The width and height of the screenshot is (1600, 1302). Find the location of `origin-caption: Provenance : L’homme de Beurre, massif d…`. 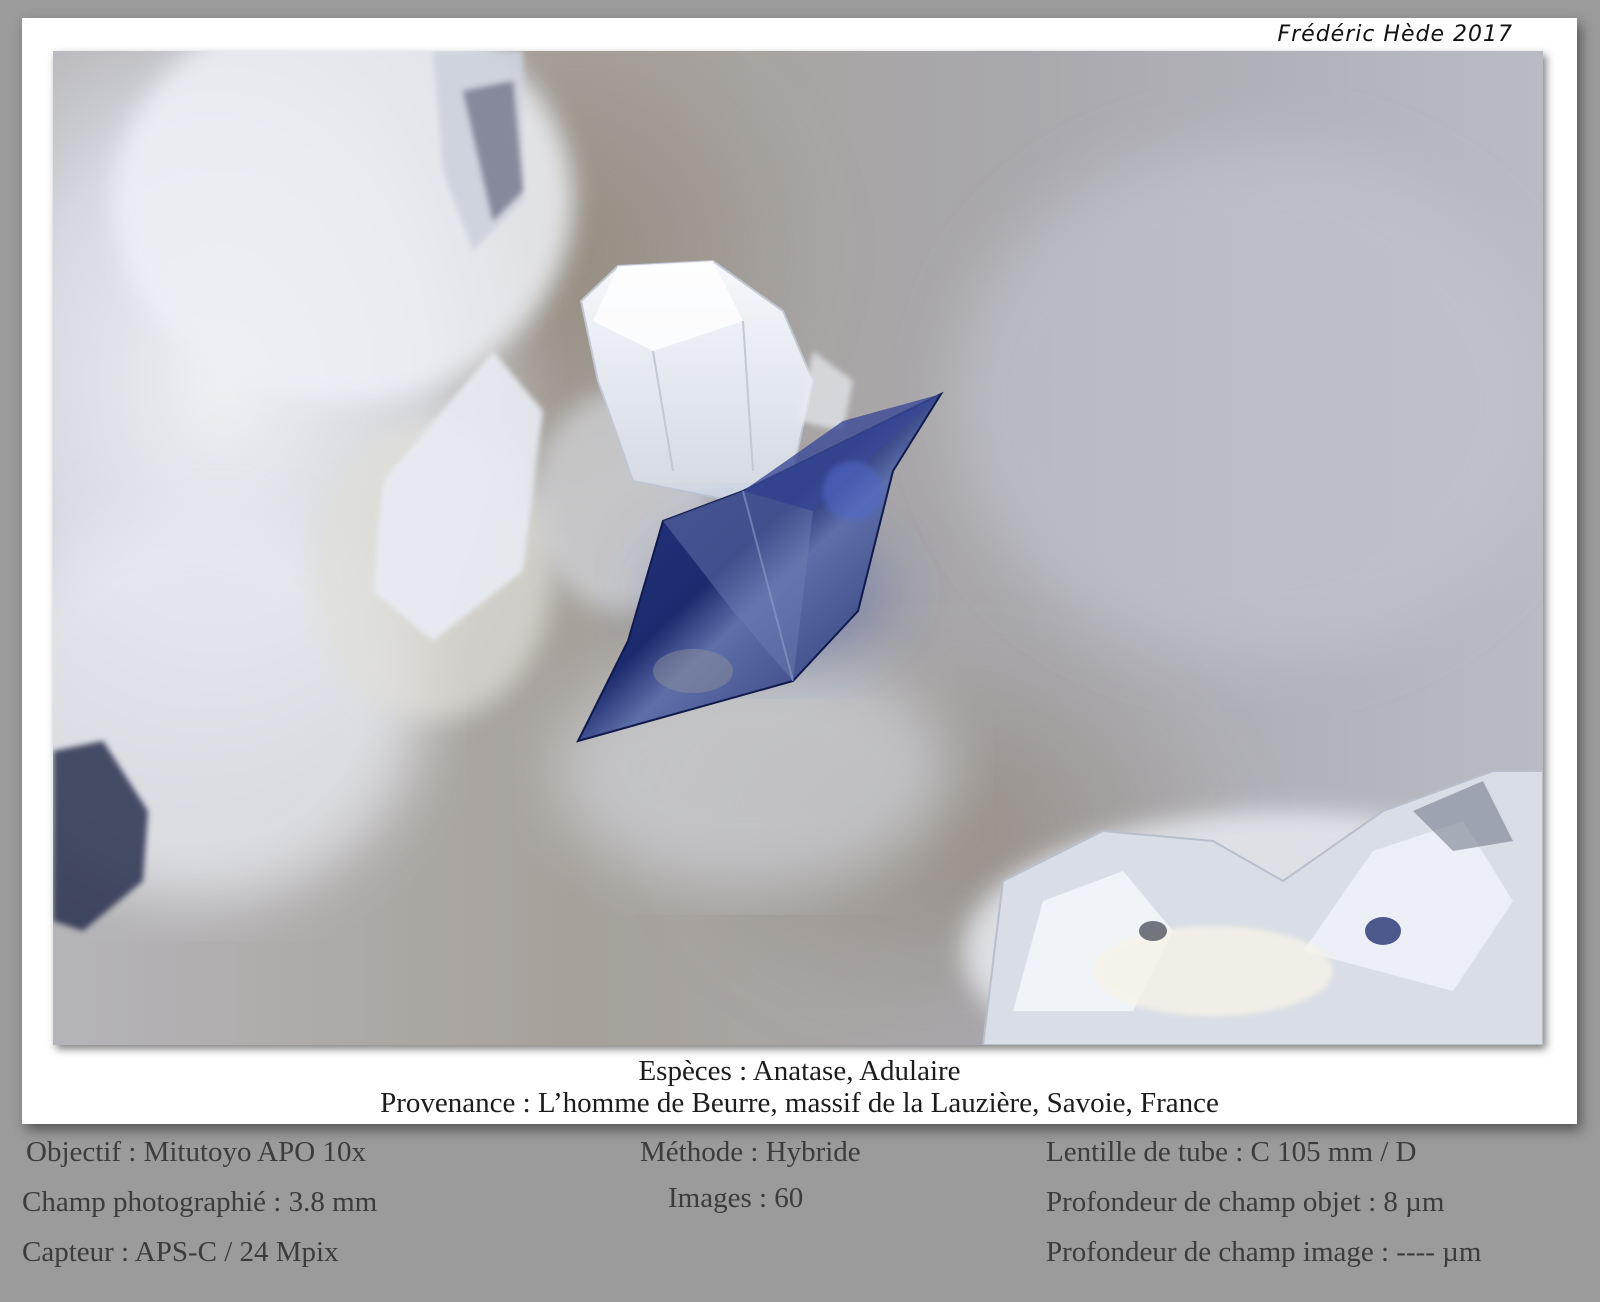

origin-caption: Provenance : L’homme de Beurre, massif d… is located at coordinates (799, 1103).